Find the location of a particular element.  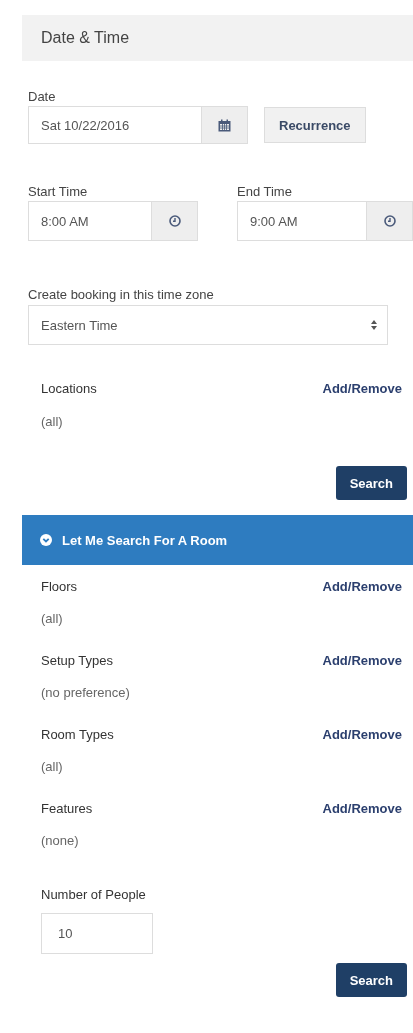

field-label: Locations is located at coordinates (69, 388).